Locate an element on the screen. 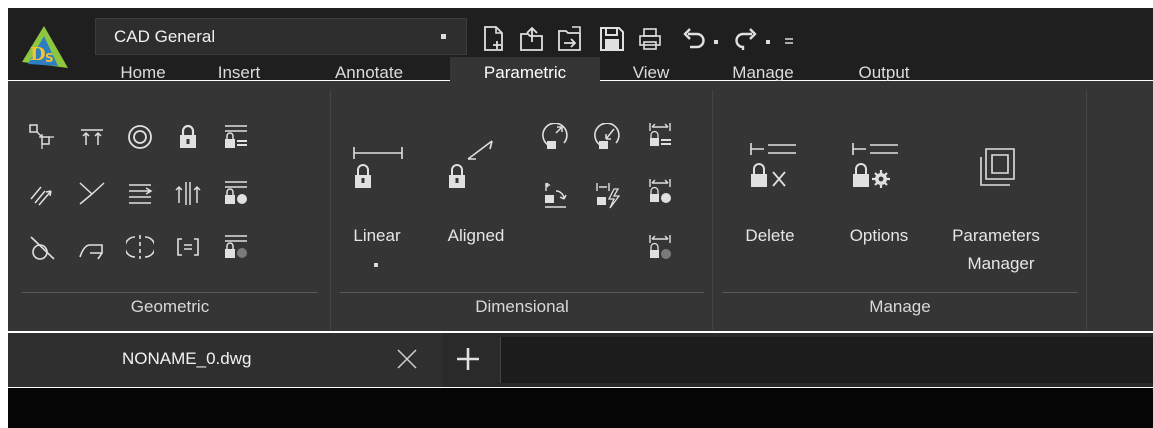  workspace-dropdown: CAD General is located at coordinates (281, 36).